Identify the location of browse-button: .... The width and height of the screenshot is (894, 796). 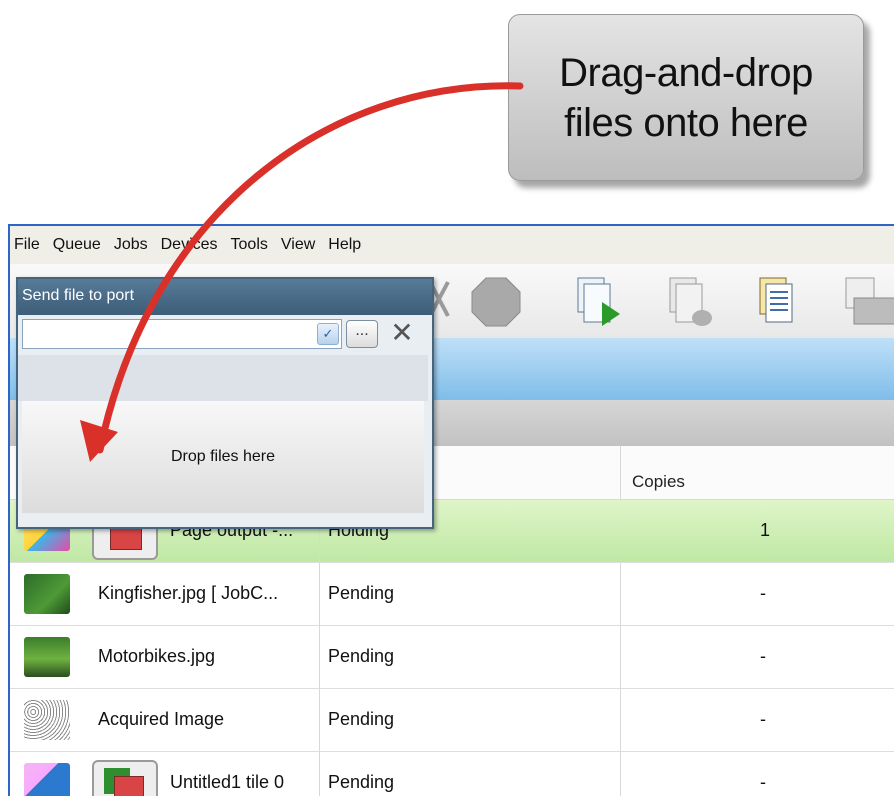
(362, 334).